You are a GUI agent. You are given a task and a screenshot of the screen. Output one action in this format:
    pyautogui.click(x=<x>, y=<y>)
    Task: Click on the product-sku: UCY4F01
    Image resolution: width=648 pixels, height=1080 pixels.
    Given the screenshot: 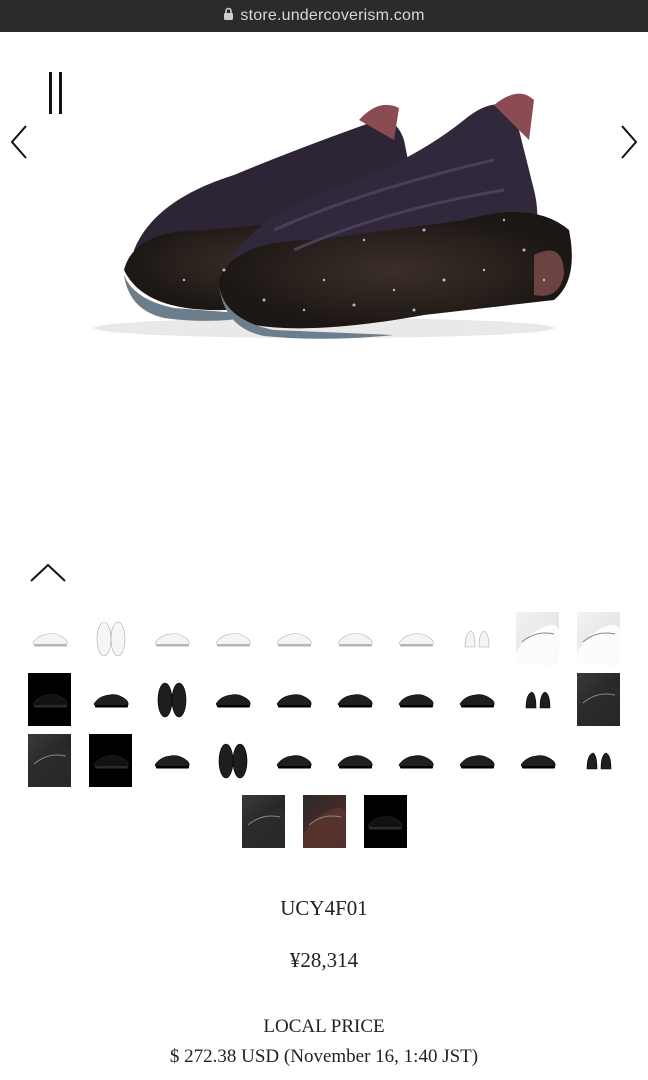 What is the action you would take?
    pyautogui.click(x=324, y=908)
    